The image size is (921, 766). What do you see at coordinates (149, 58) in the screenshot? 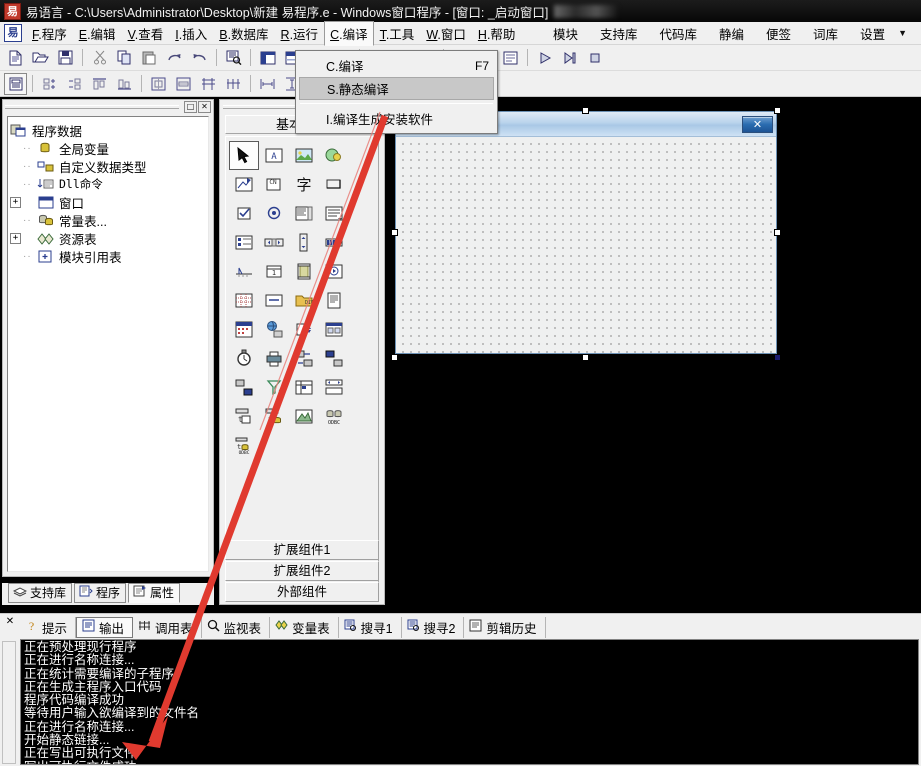
I see `paste-icon` at bounding box center [149, 58].